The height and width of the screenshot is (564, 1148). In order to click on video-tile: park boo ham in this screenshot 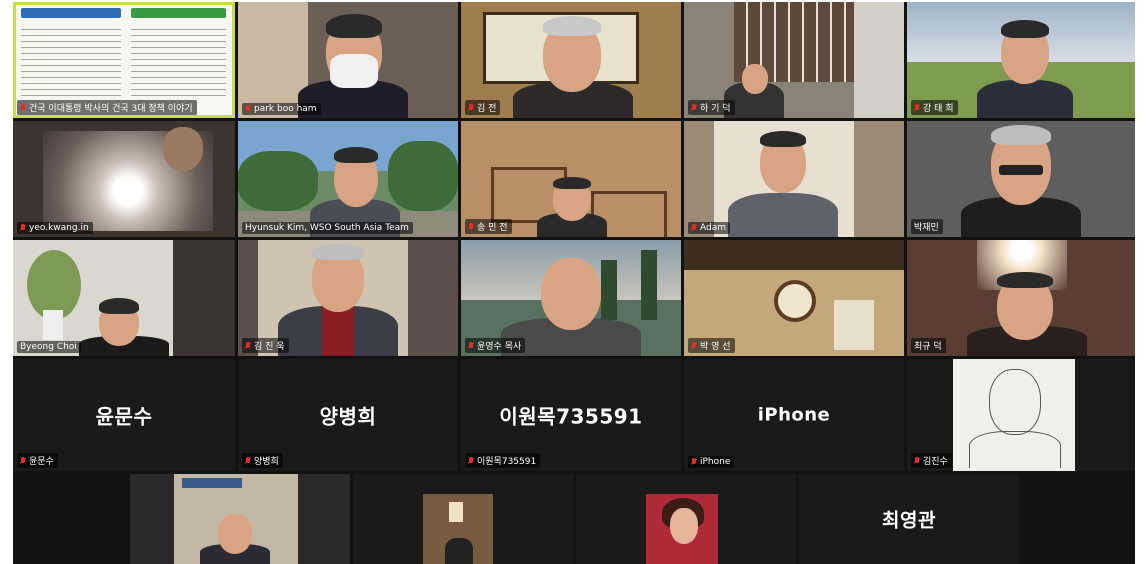, I will do `click(348, 60)`.